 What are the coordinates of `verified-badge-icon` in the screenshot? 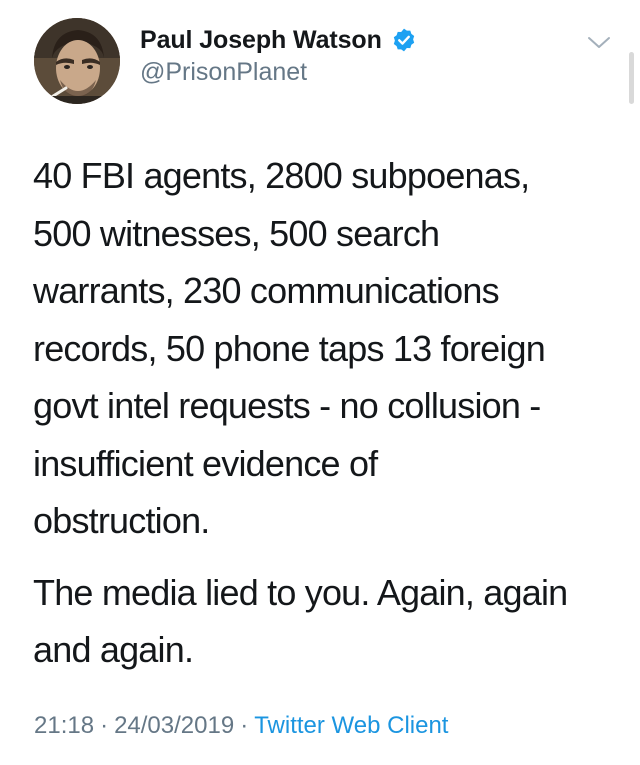 It's located at (404, 40).